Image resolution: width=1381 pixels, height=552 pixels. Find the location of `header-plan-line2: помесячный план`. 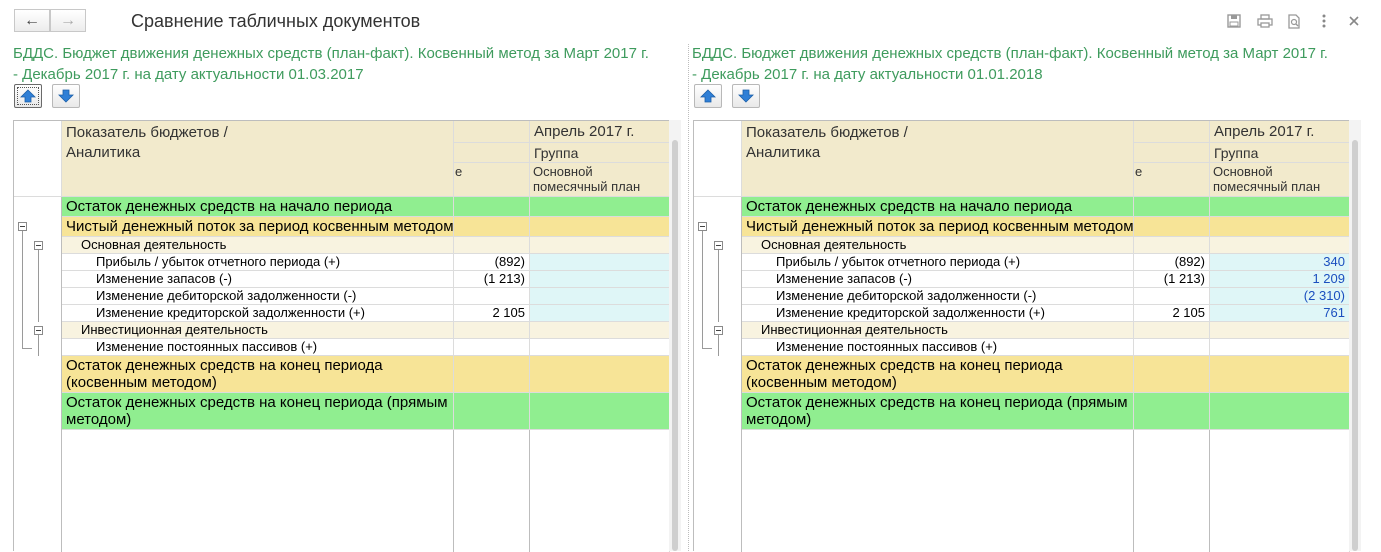

header-plan-line2: помесячный план is located at coordinates (1267, 186).